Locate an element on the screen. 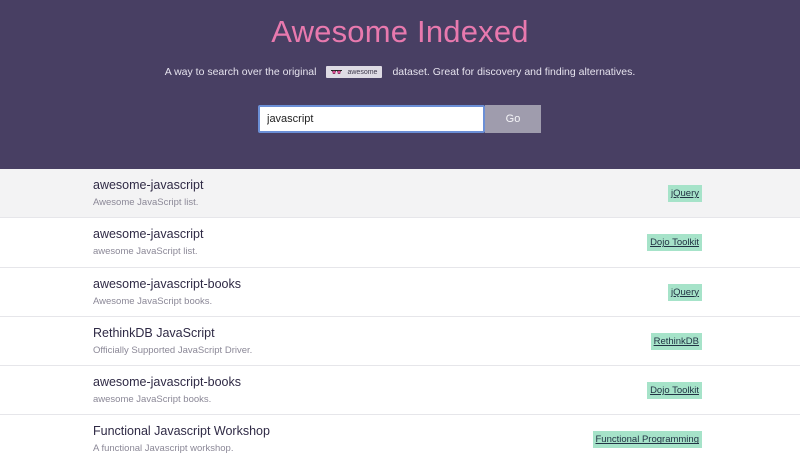 Image resolution: width=800 pixels, height=455 pixels. result-name: Functional Javascript Workshop is located at coordinates (181, 431).